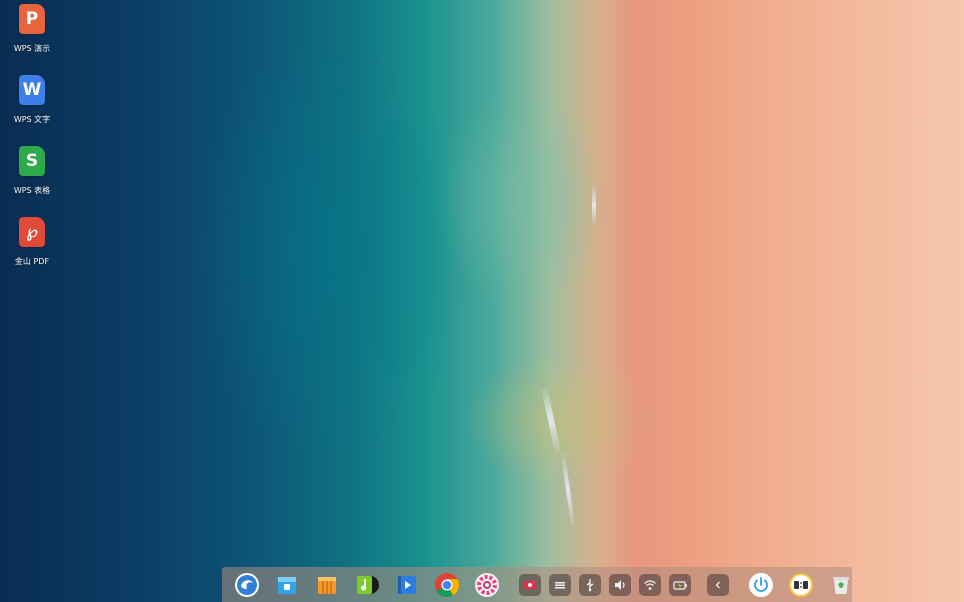 This screenshot has width=964, height=602. What do you see at coordinates (32, 119) in the screenshot?
I see `desktop-item-label: WPS 文字` at bounding box center [32, 119].